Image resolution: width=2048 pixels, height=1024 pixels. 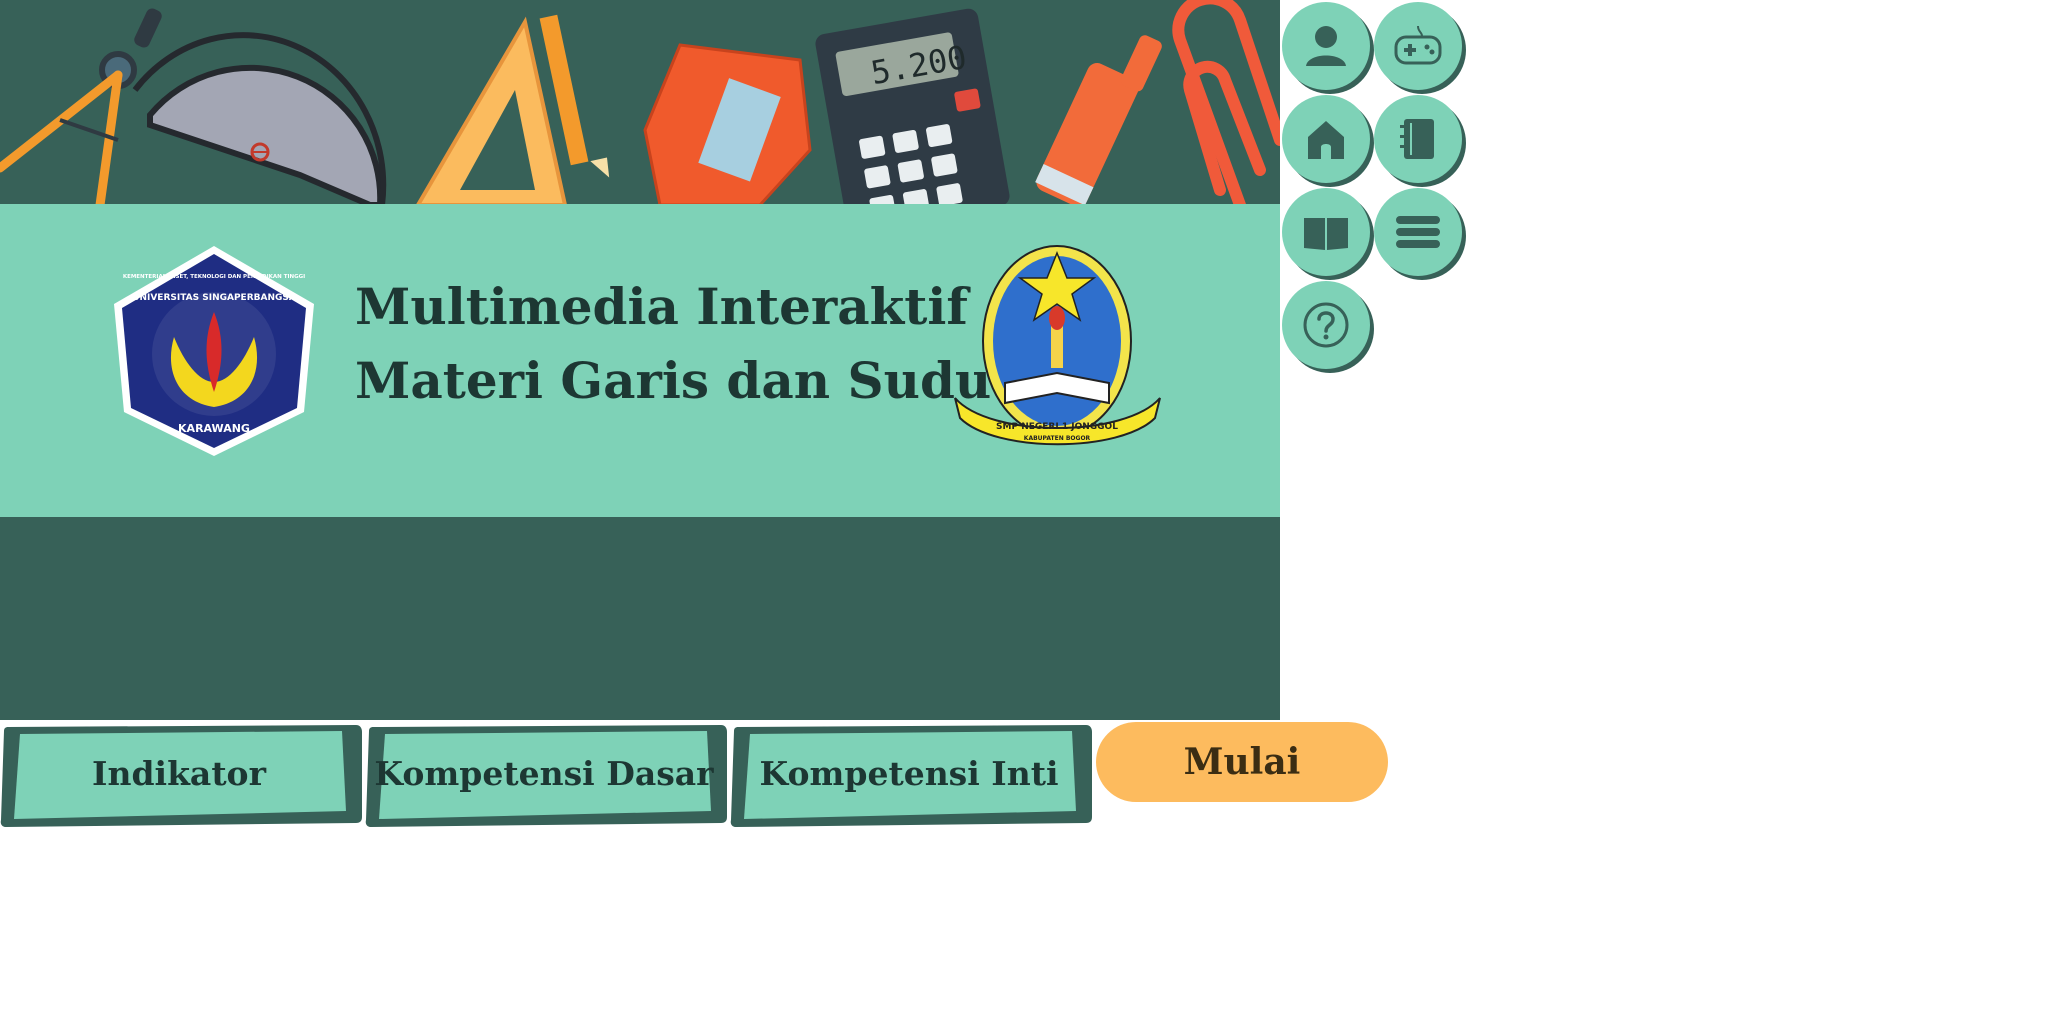 I want to click on protractor-drawing, so click(x=259, y=118).